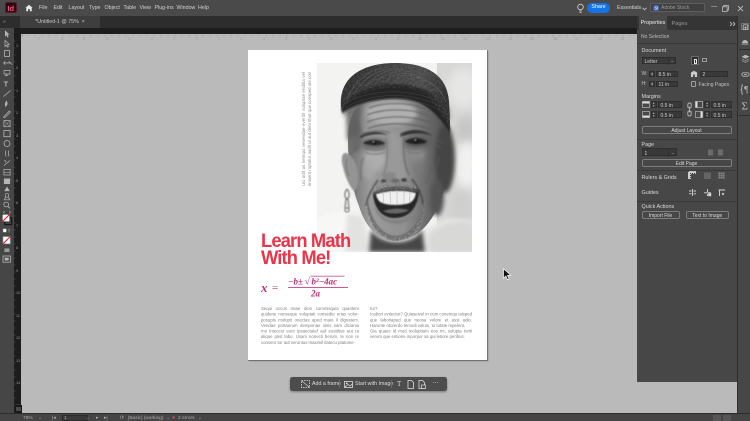 The width and height of the screenshot is (750, 421). What do you see at coordinates (295, 282) in the screenshot?
I see `svg-text: −b±` at bounding box center [295, 282].